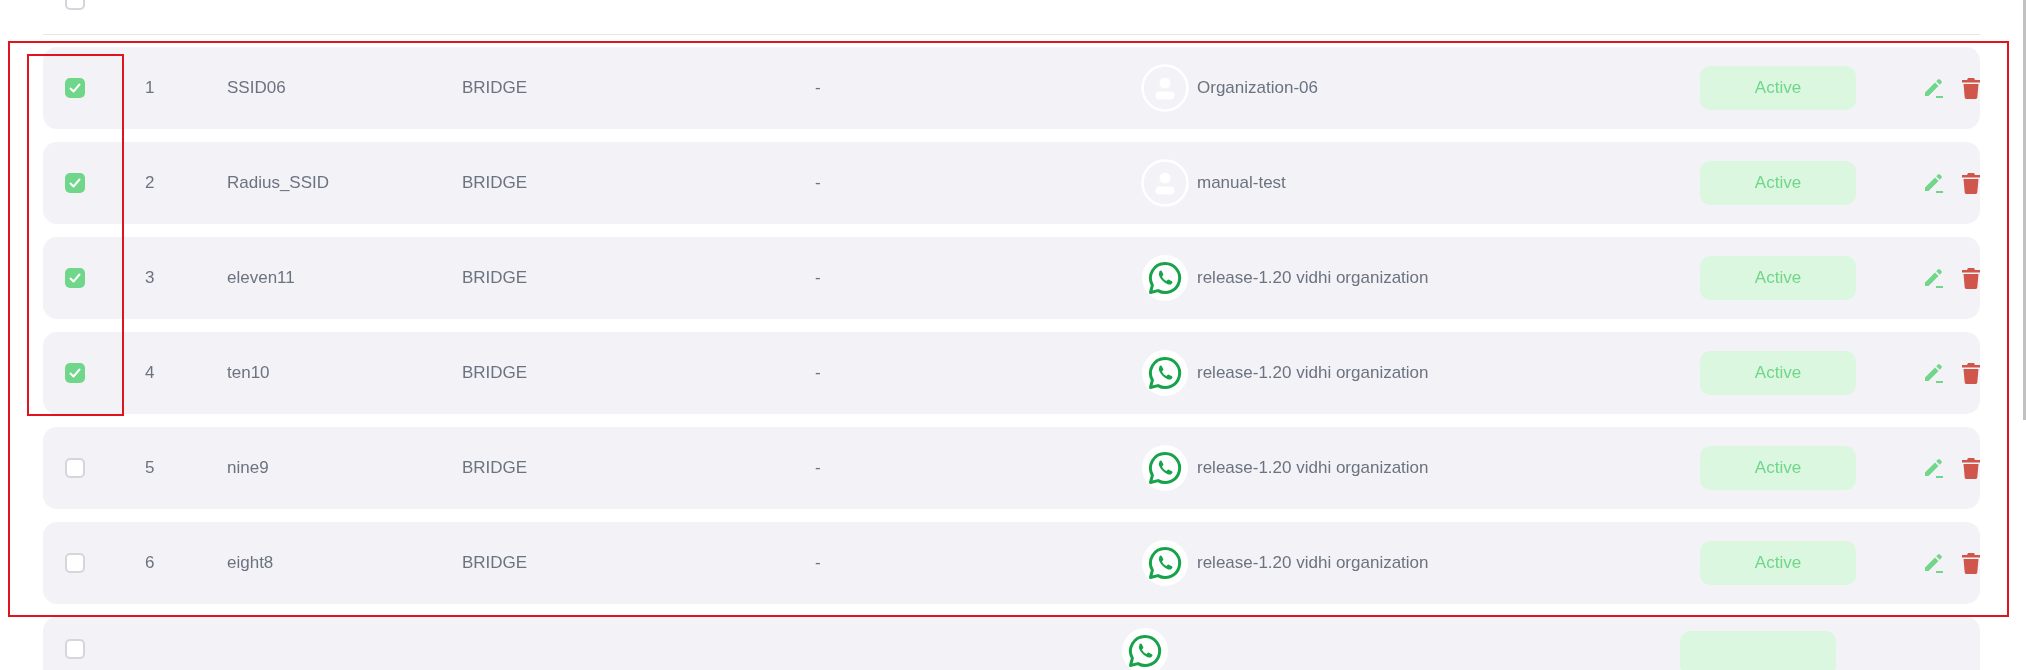  Describe the element at coordinates (248, 468) in the screenshot. I see `ssid-name: nine9` at that location.